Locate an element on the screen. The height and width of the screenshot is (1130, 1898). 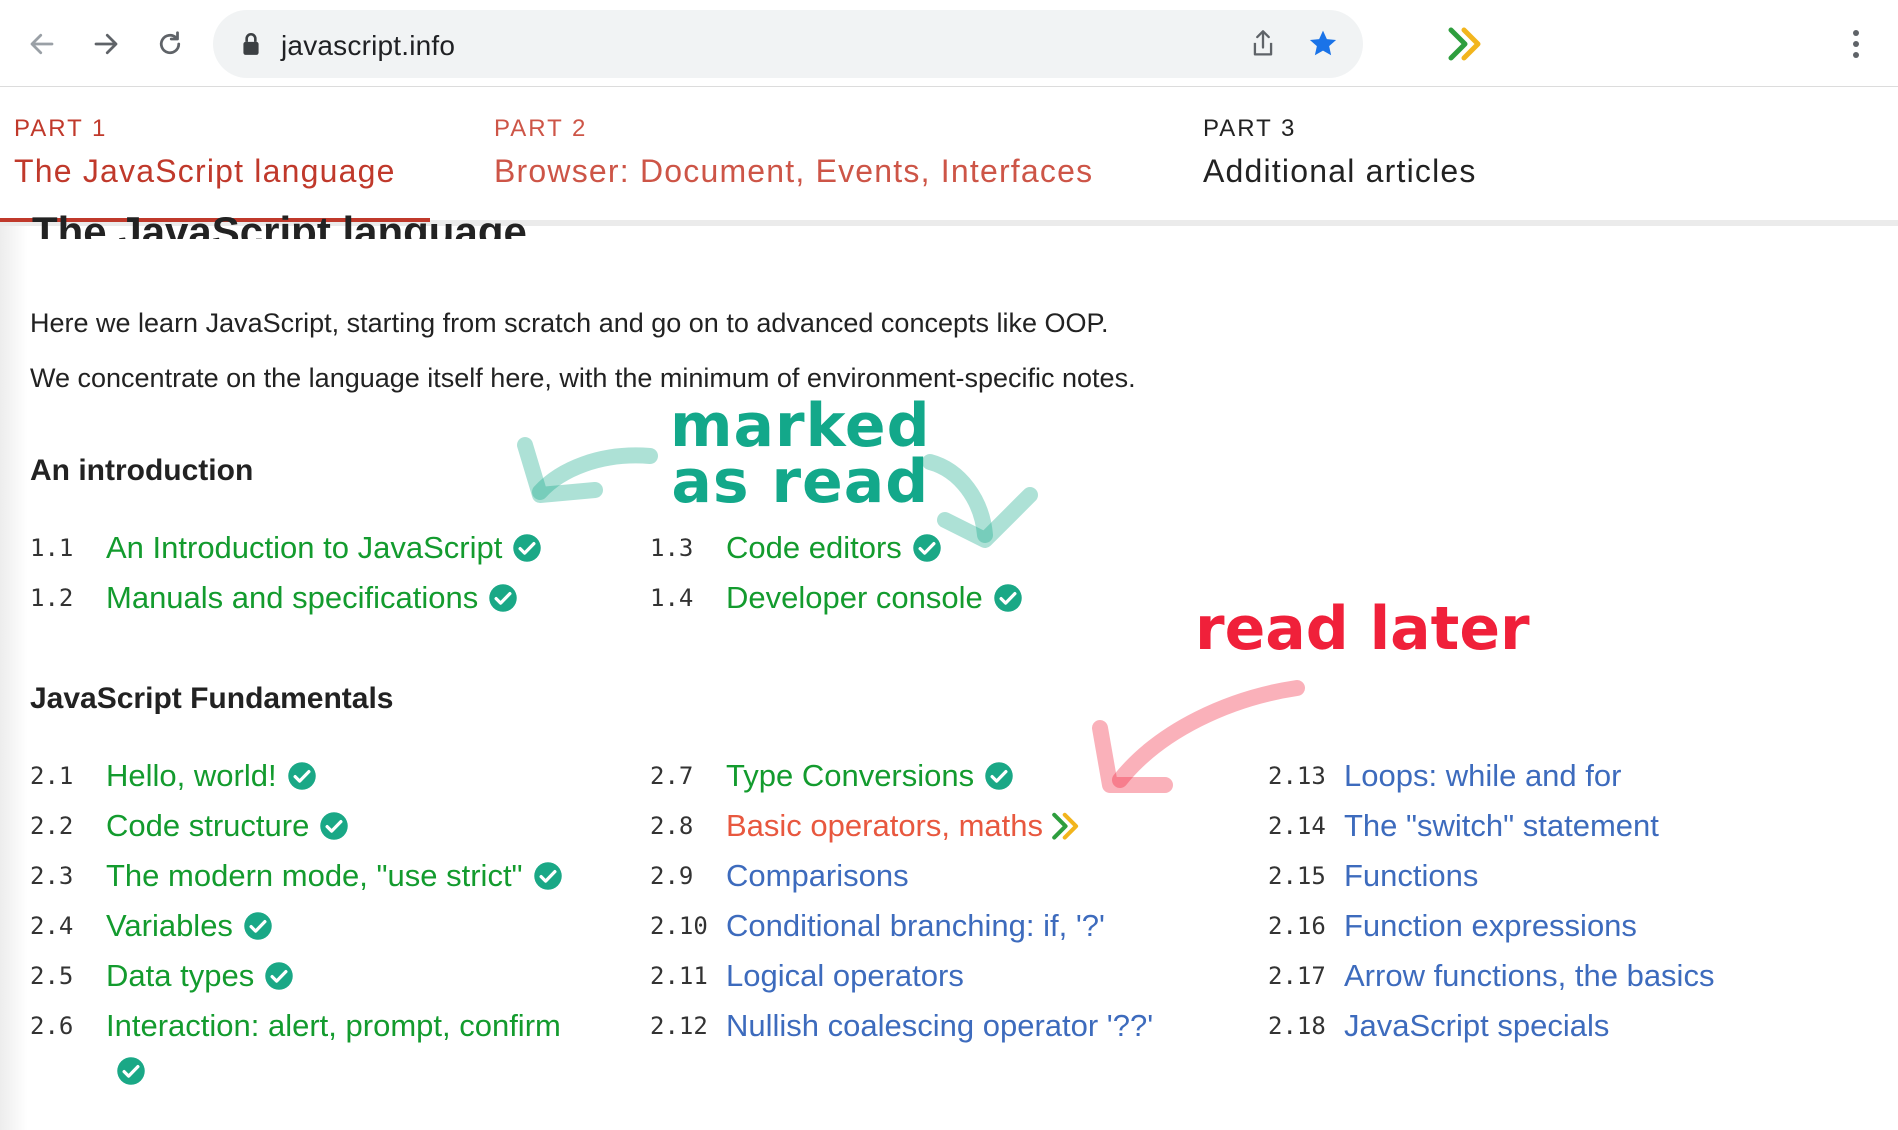
share-icon is located at coordinates (1263, 44).